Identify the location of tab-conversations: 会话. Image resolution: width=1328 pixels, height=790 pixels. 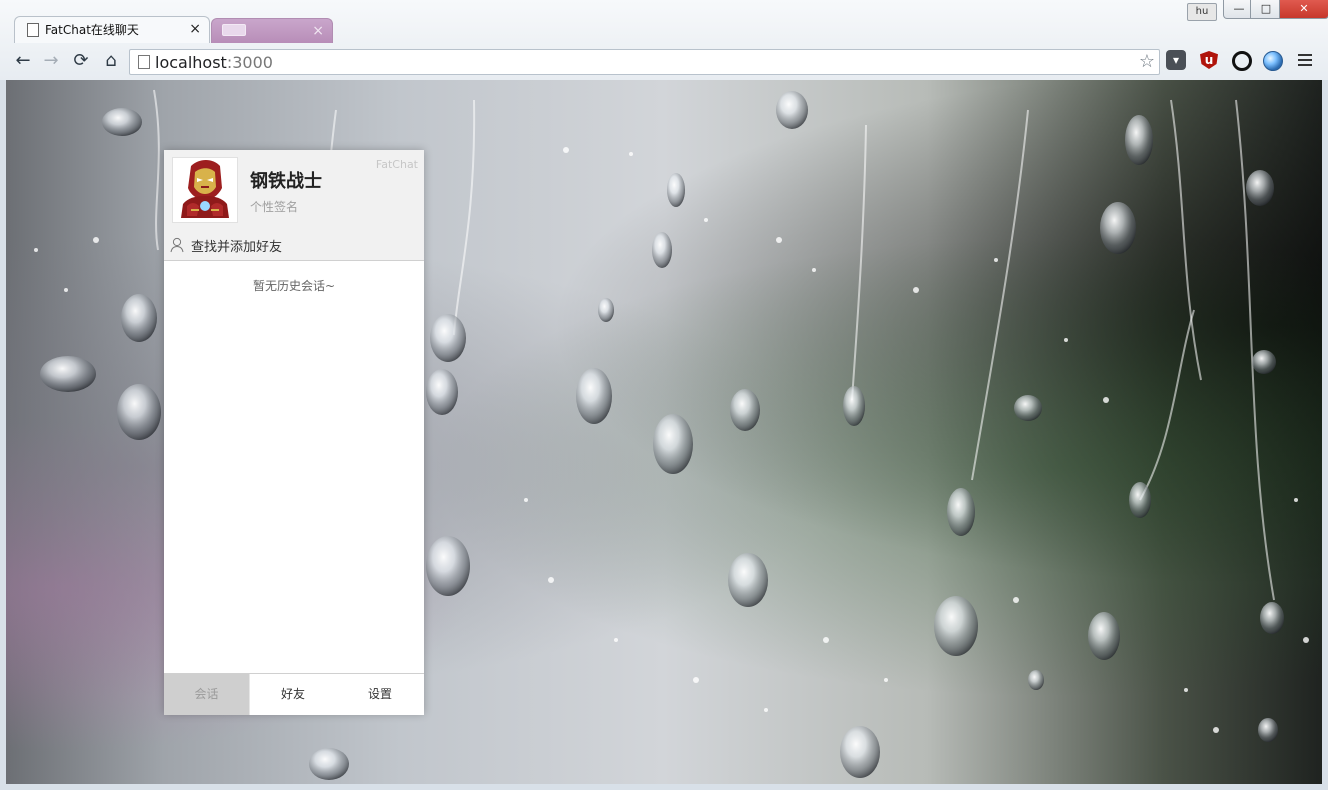
(206, 694).